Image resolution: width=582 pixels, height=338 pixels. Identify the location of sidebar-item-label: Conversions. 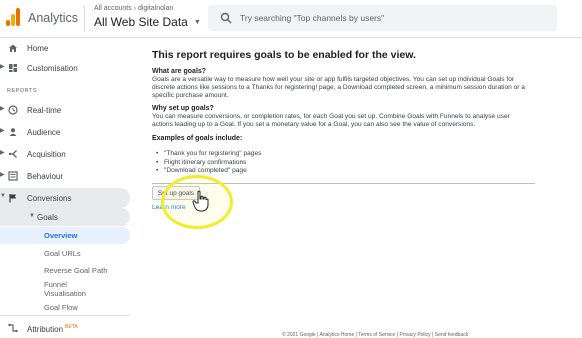
(49, 198).